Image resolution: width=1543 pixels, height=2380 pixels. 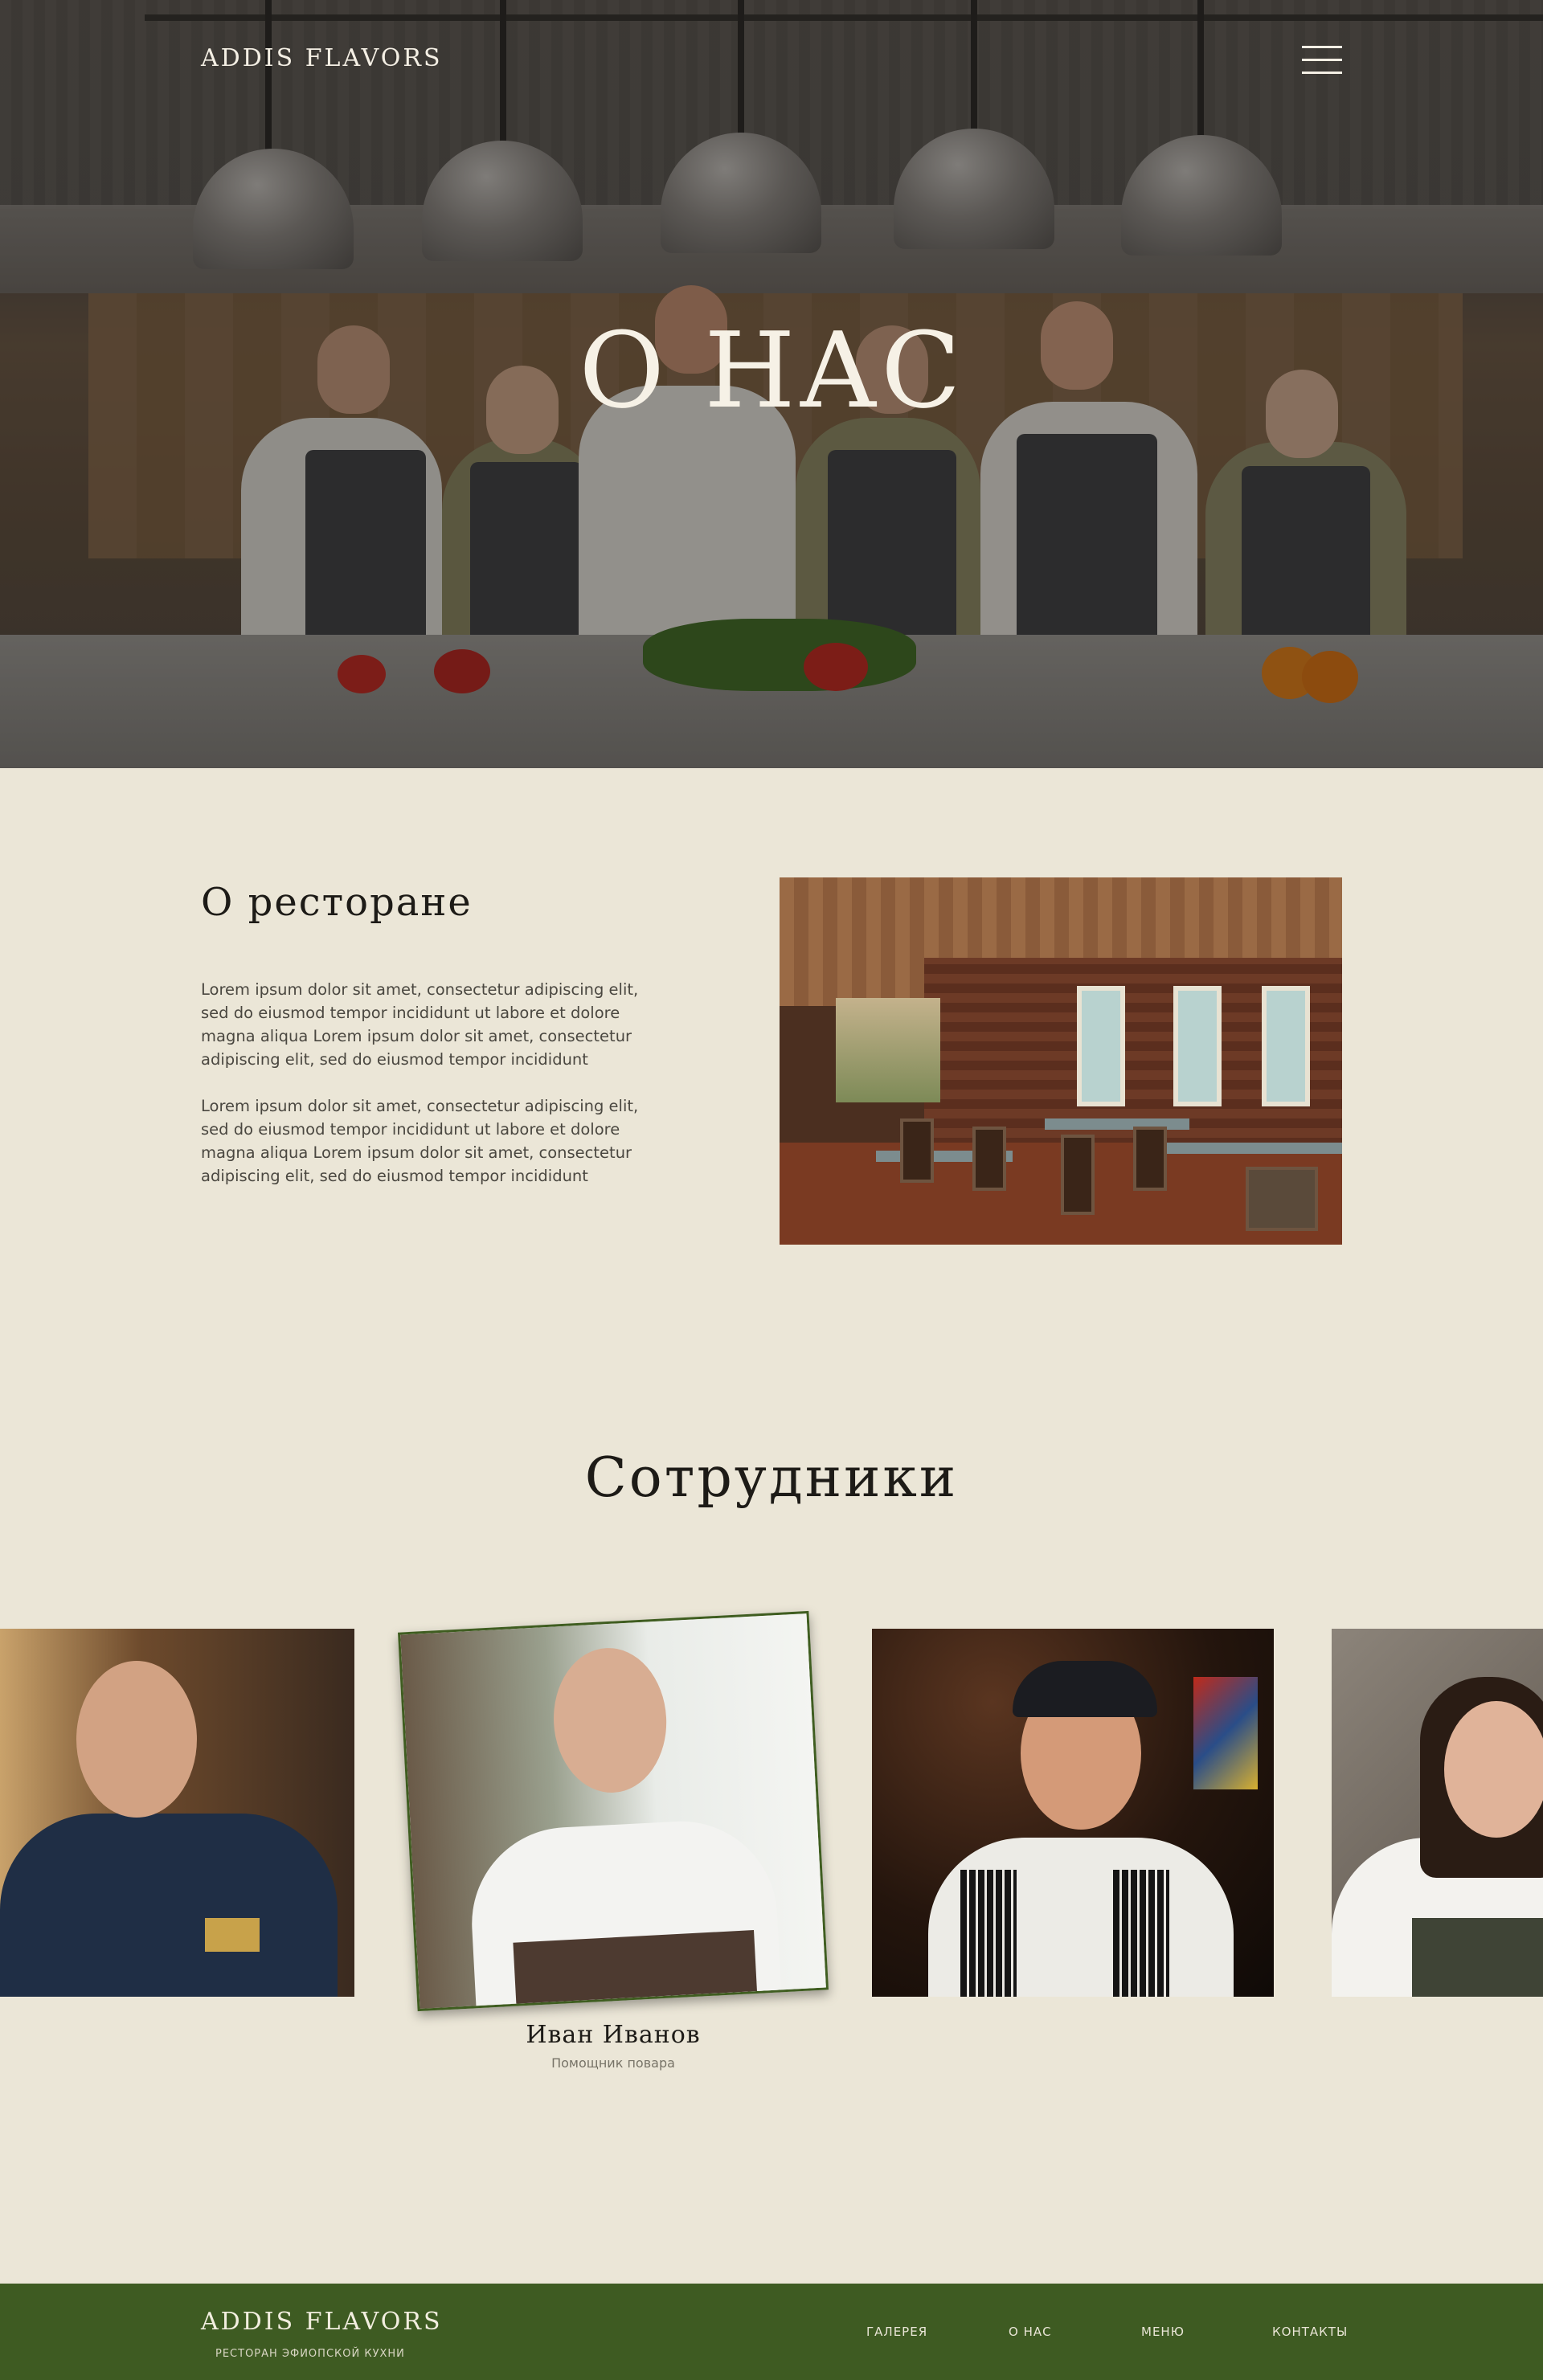 What do you see at coordinates (613, 2063) in the screenshot?
I see `staff-role: Помощник повара` at bounding box center [613, 2063].